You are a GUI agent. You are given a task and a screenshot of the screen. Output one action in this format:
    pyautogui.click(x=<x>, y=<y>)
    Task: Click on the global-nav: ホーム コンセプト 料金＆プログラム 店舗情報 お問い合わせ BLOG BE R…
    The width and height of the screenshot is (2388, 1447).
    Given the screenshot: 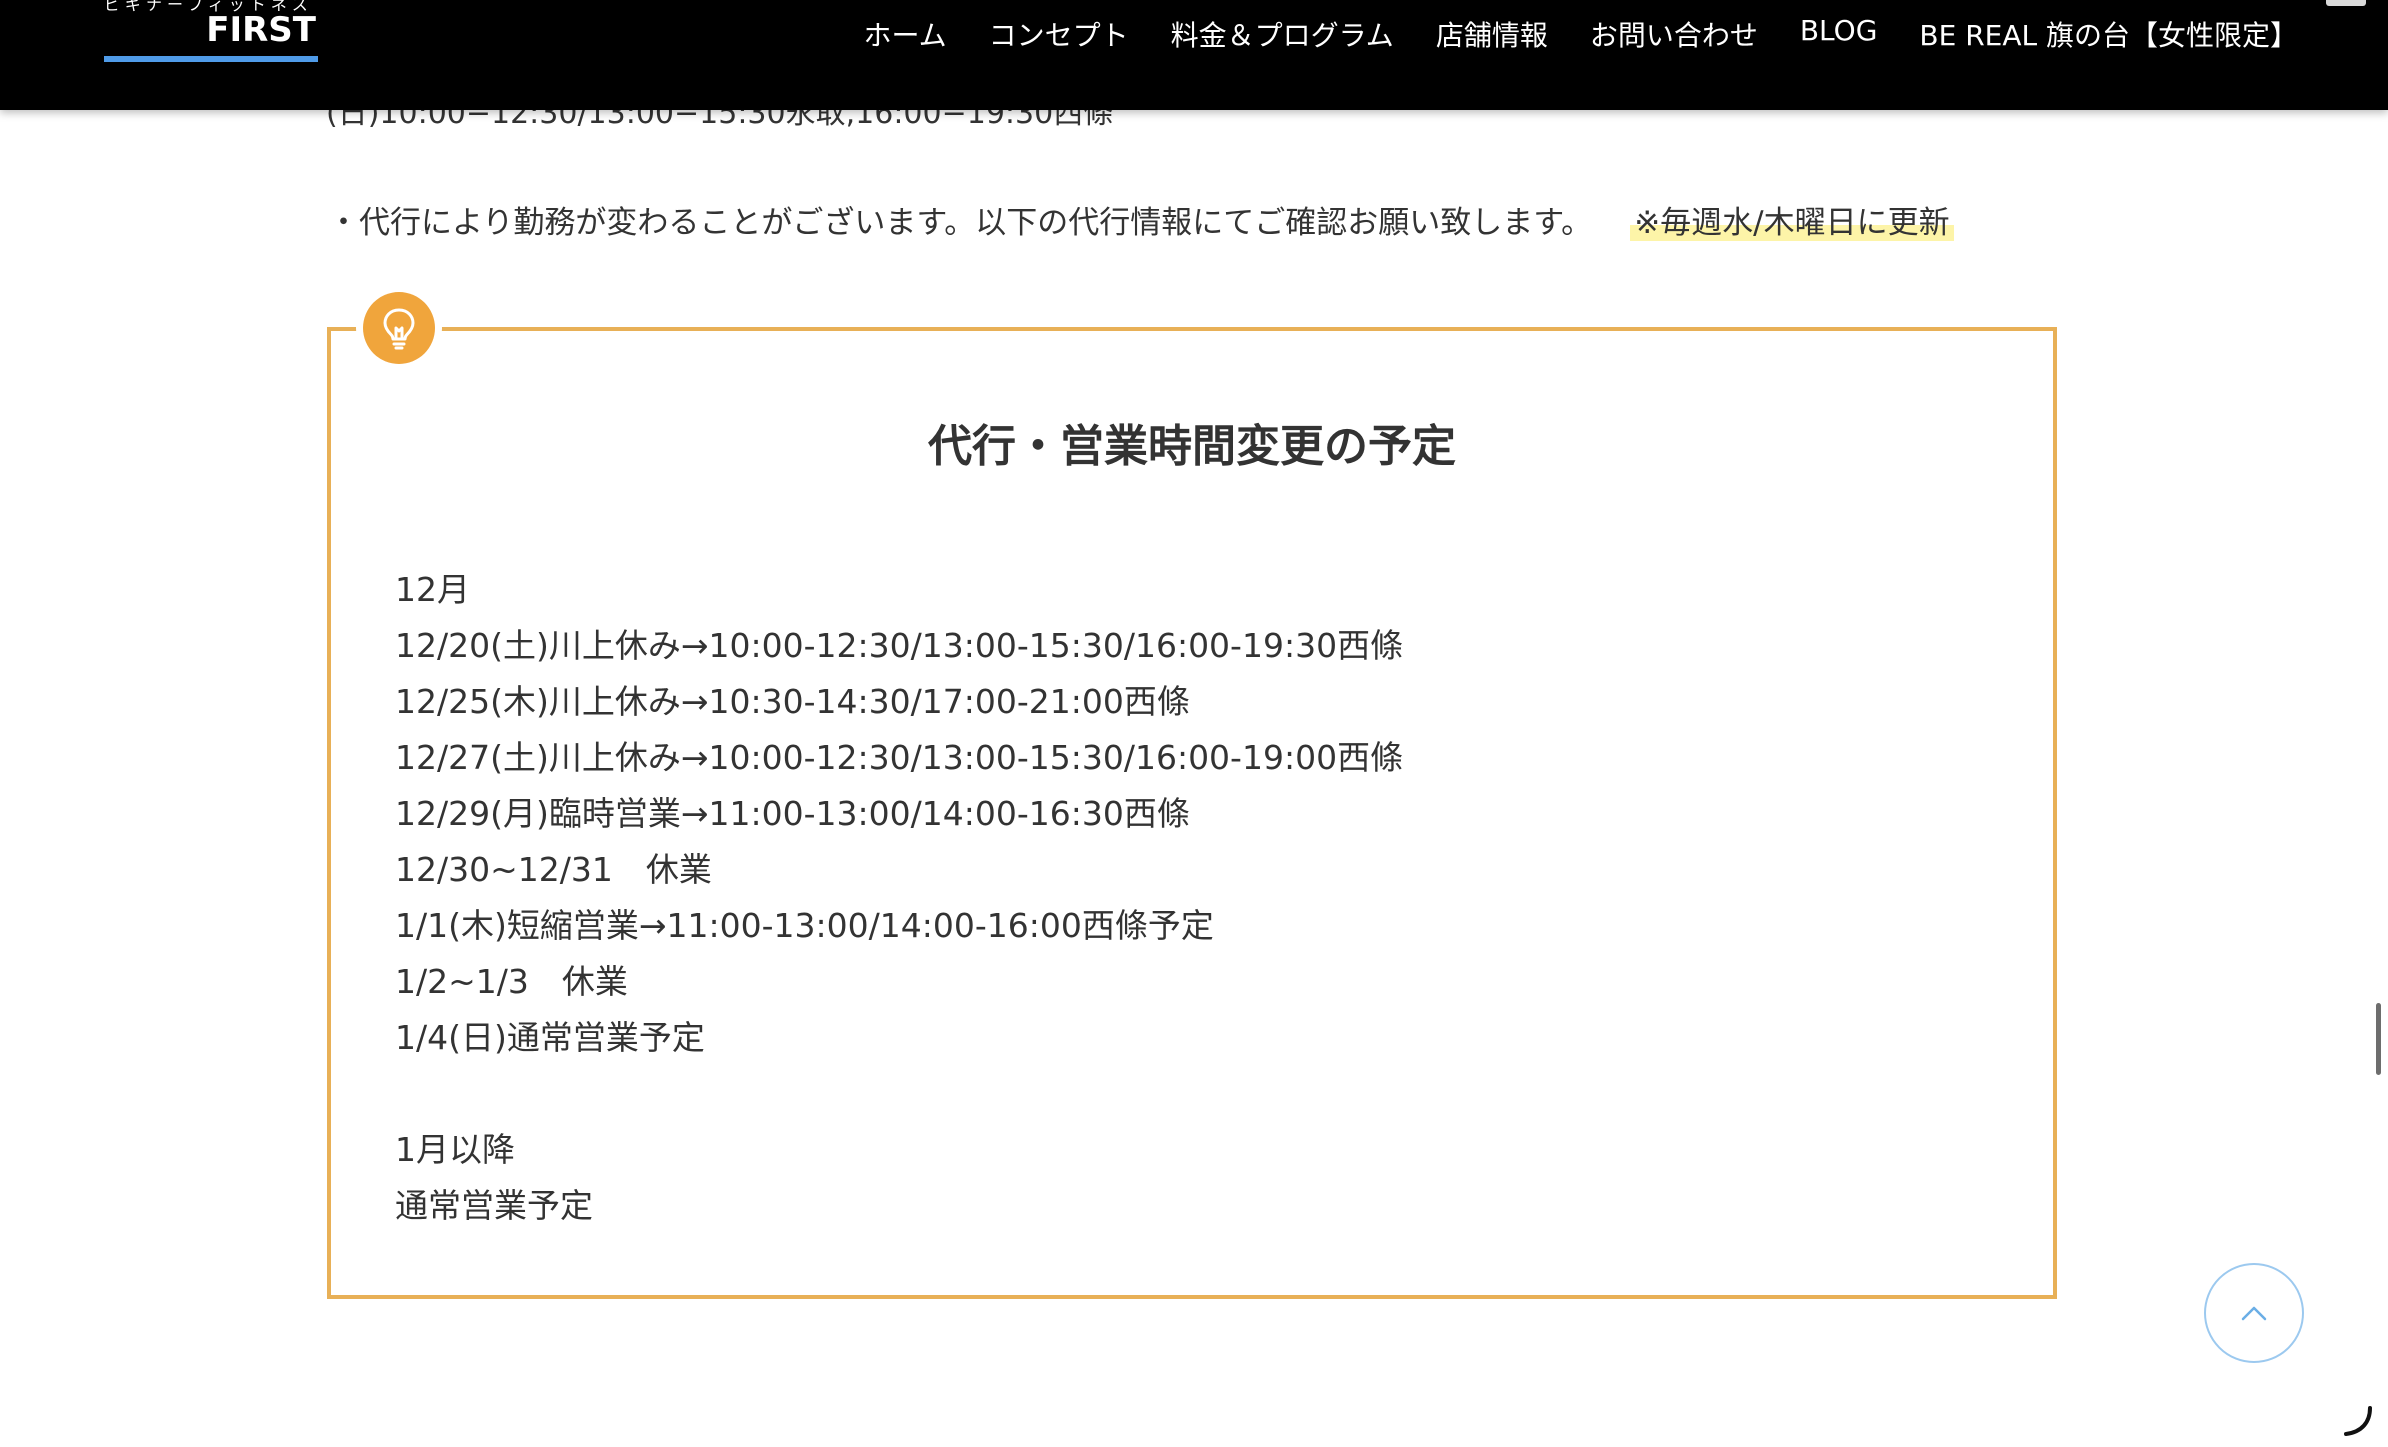 What is the action you would take?
    pyautogui.click(x=1570, y=34)
    